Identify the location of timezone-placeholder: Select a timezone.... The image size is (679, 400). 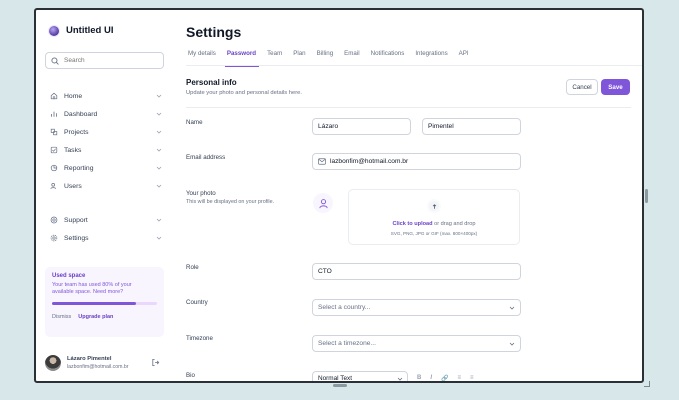
(347, 343).